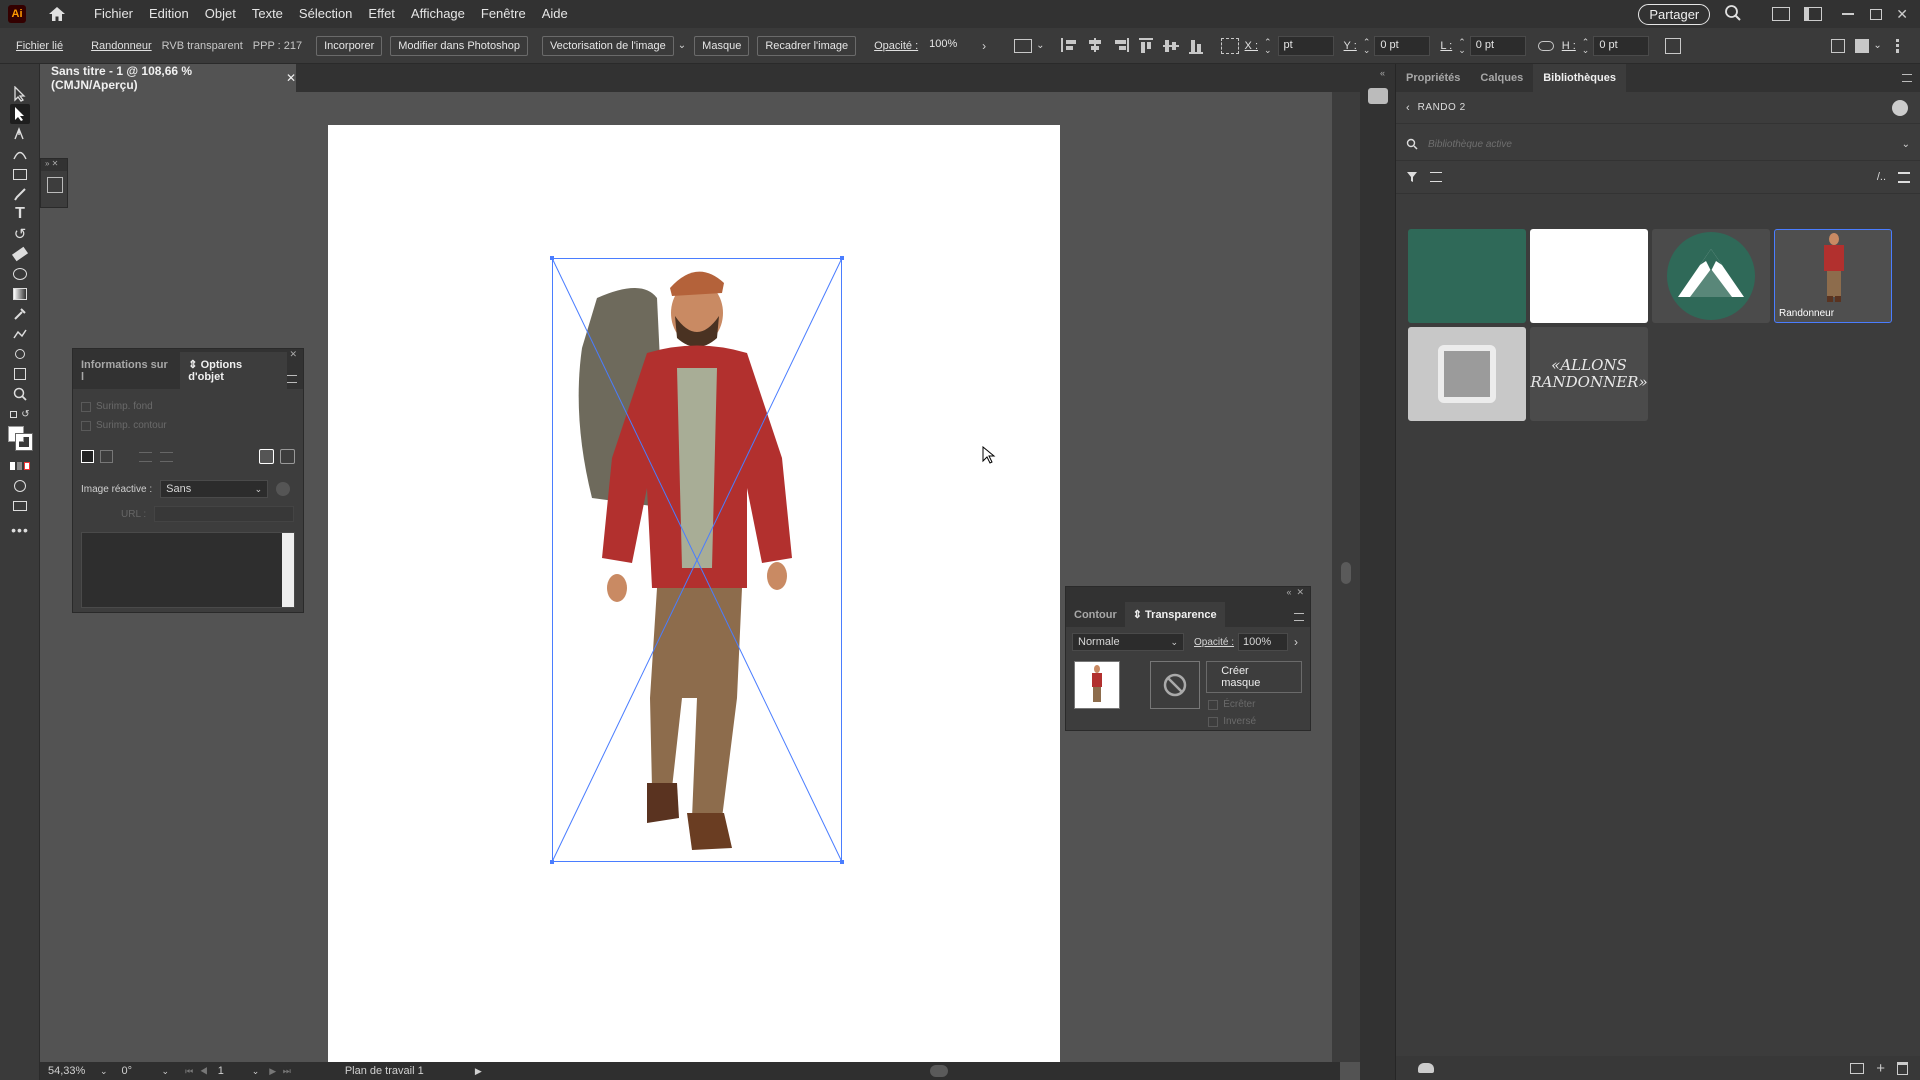 The height and width of the screenshot is (1080, 1920). What do you see at coordinates (126, 371) in the screenshot?
I see `tab-document-info: Informations sur l` at bounding box center [126, 371].